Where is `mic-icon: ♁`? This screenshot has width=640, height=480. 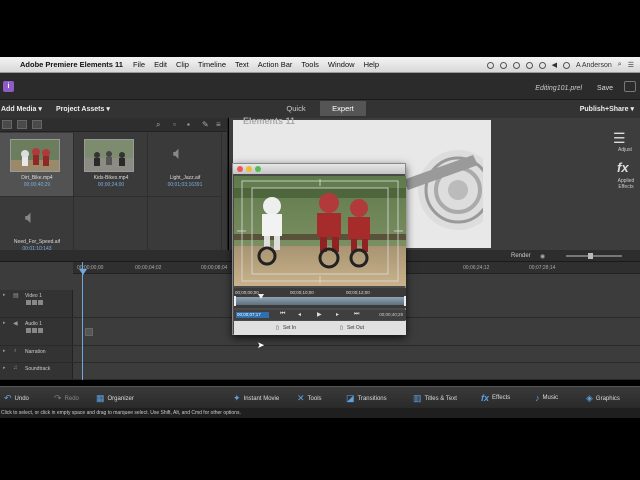 mic-icon: ♁ is located at coordinates (15, 351).